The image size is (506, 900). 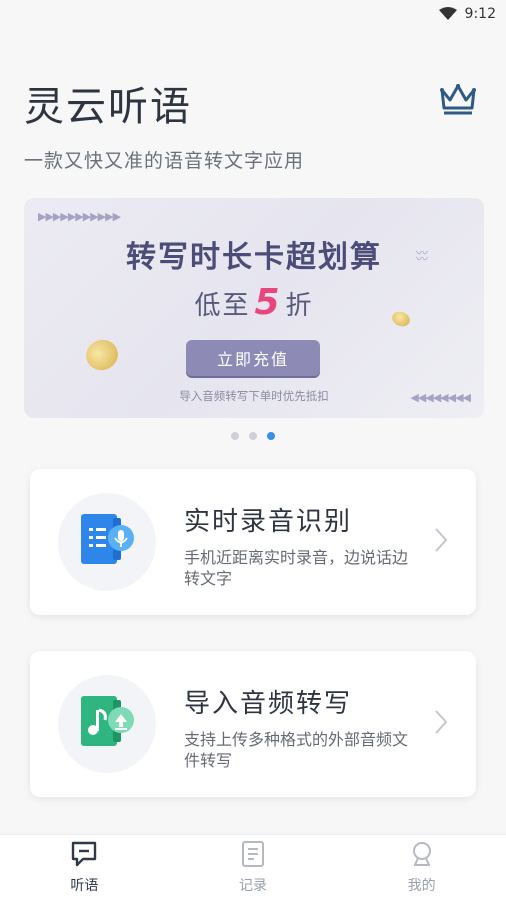 What do you see at coordinates (222, 306) in the screenshot?
I see `discount-prefix: 低至` at bounding box center [222, 306].